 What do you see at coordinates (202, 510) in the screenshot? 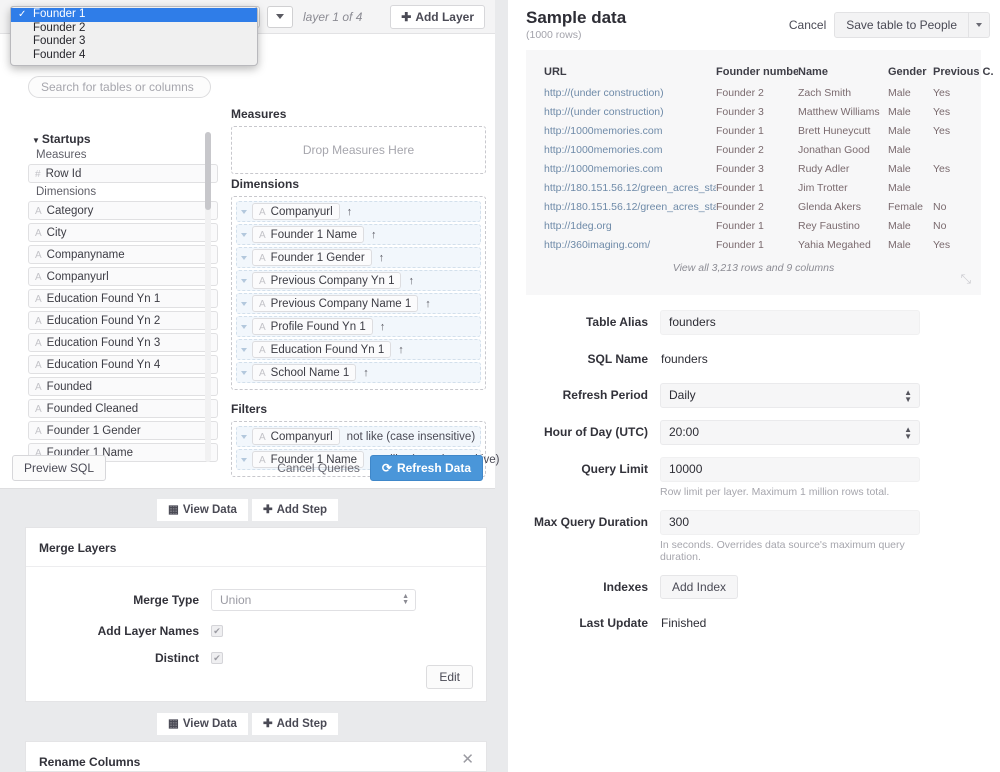
I see `view-data-button: ▦ View Data` at bounding box center [202, 510].